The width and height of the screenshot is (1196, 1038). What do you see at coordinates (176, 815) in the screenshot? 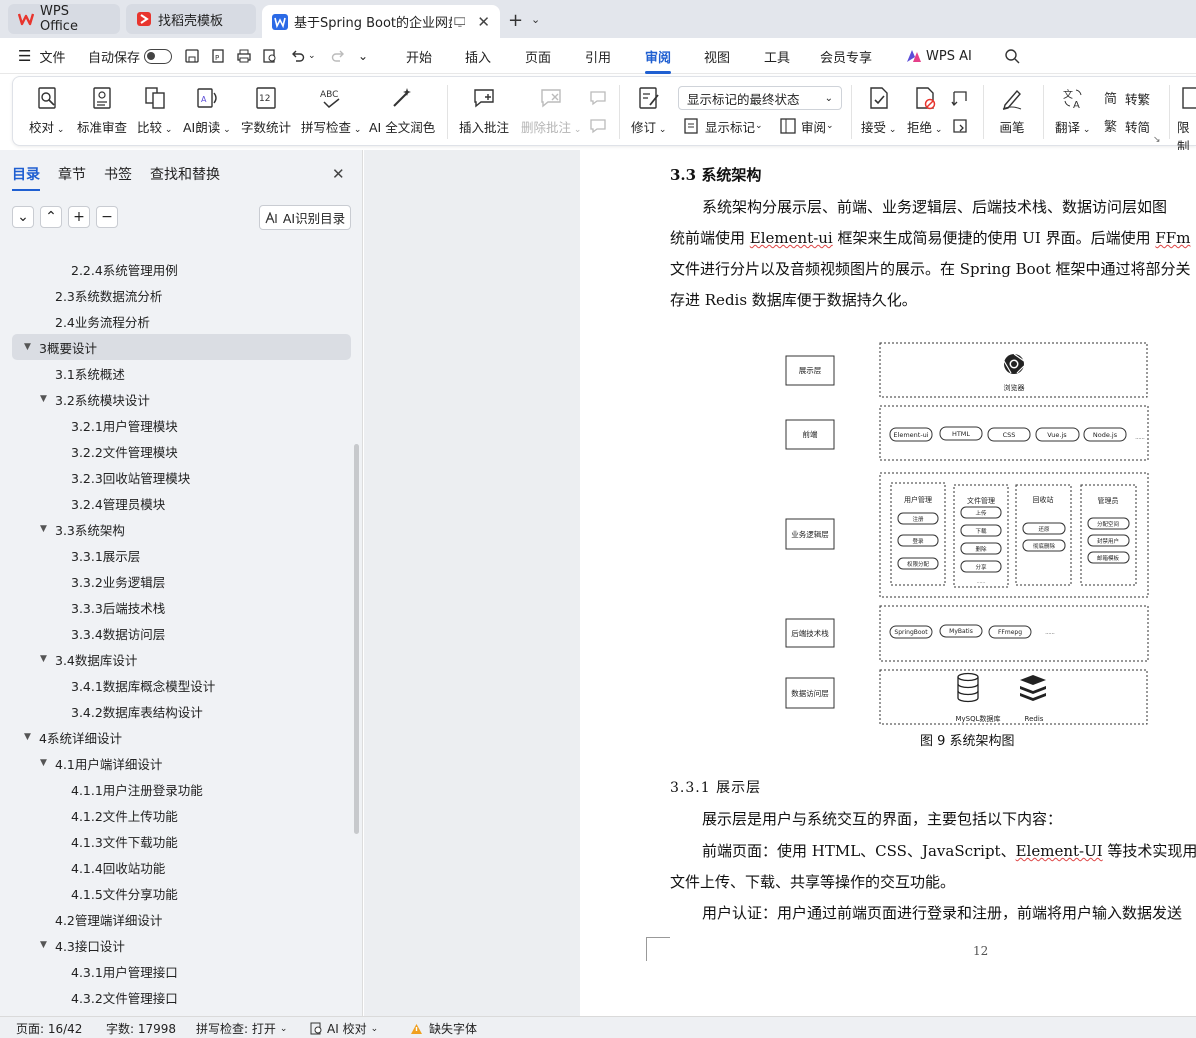
I see `toc-item: 4.1.2文件上传功能` at bounding box center [176, 815].